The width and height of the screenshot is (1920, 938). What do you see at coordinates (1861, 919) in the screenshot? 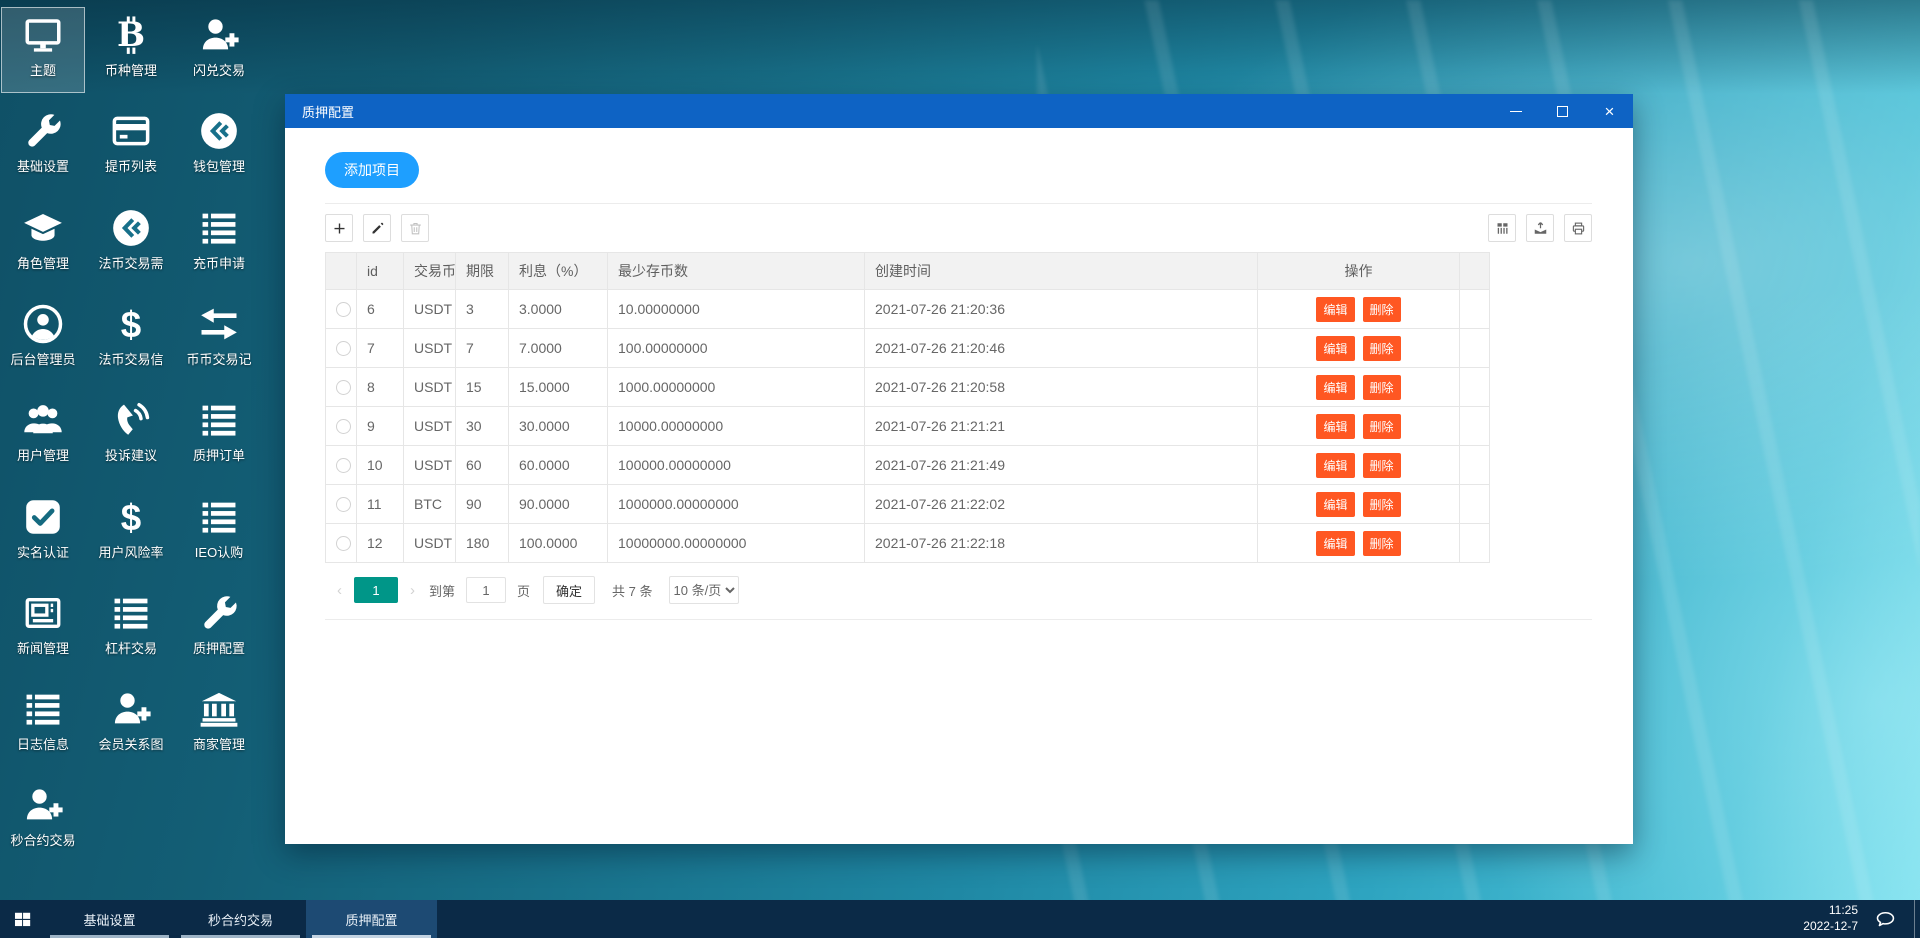
I see `system-tray: 11:25 2022-12-7` at bounding box center [1861, 919].